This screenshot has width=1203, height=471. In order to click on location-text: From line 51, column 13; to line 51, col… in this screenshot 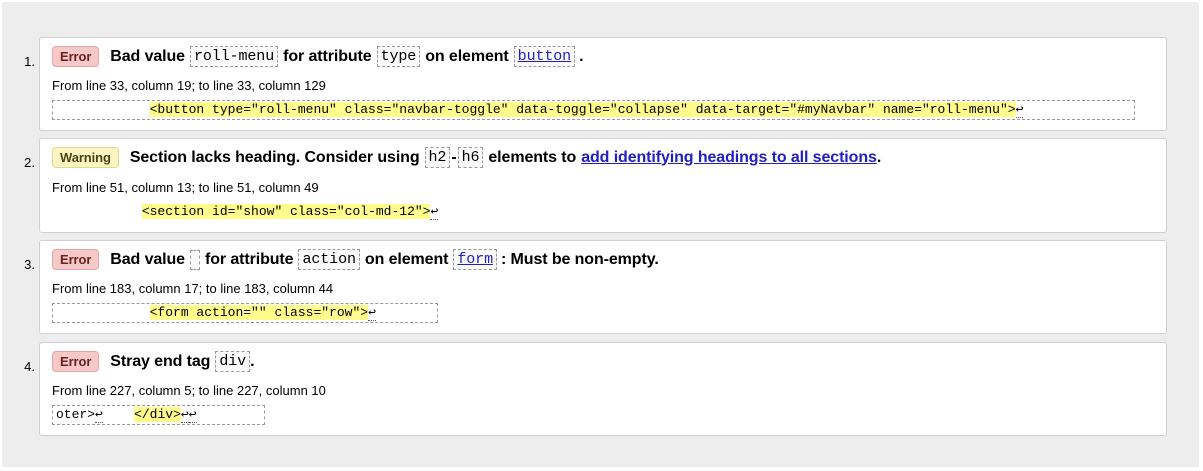, I will do `click(185, 187)`.